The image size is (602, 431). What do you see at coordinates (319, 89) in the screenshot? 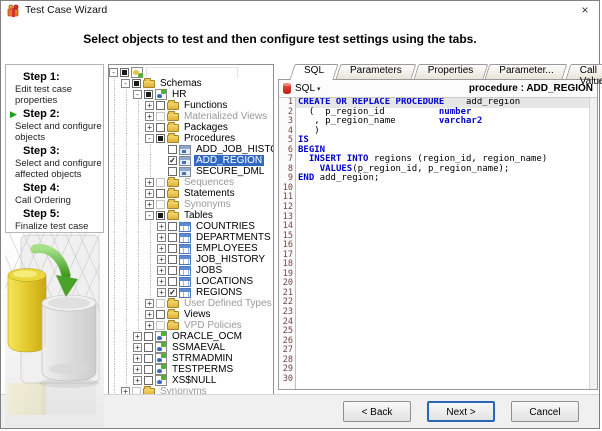
I see `chevron-down-icon: ▾` at bounding box center [319, 89].